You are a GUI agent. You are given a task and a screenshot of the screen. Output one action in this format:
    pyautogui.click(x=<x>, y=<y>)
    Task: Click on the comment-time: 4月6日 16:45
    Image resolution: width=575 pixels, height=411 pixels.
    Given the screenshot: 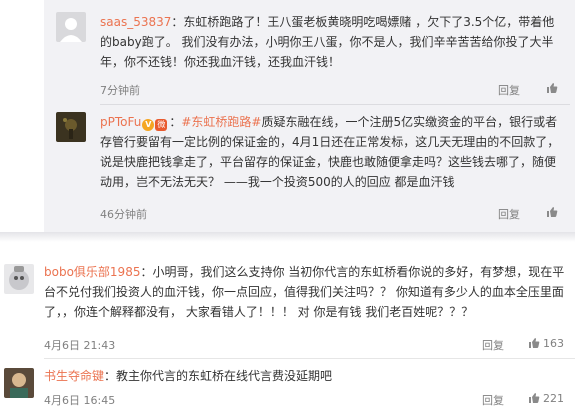 What is the action you would take?
    pyautogui.click(x=80, y=400)
    